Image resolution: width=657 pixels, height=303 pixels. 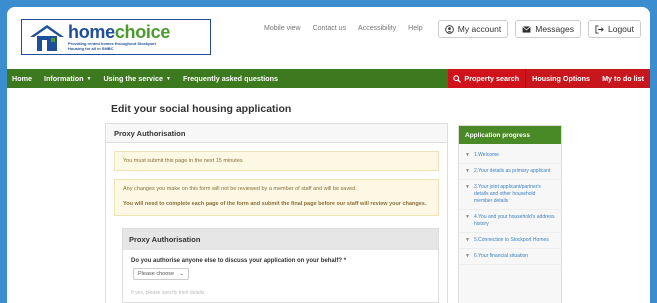 What do you see at coordinates (45, 37) in the screenshot?
I see `house-logo-icon` at bounding box center [45, 37].